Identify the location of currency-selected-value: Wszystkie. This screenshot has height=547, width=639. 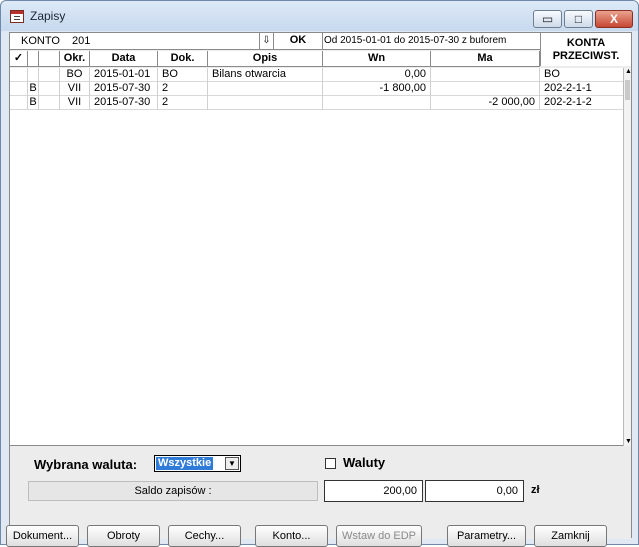
(185, 463).